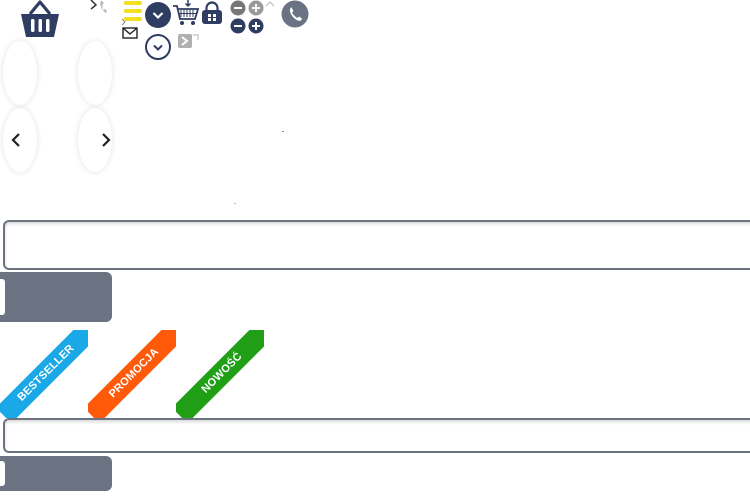 The height and width of the screenshot is (500, 750). Describe the element at coordinates (95, 140) in the screenshot. I see `slider-next-button` at that location.